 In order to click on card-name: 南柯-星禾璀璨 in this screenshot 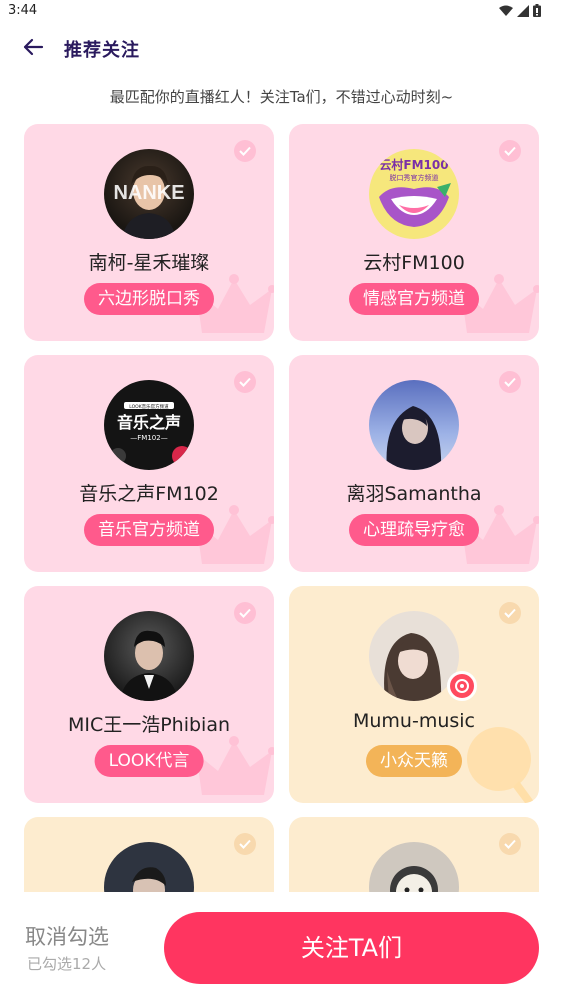, I will do `click(149, 263)`.